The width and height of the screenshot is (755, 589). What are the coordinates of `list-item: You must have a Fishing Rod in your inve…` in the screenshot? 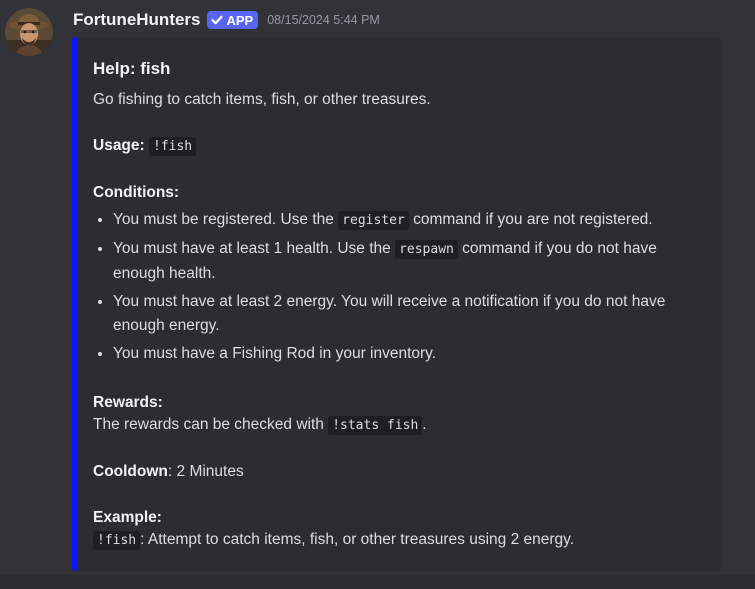 It's located at (409, 354).